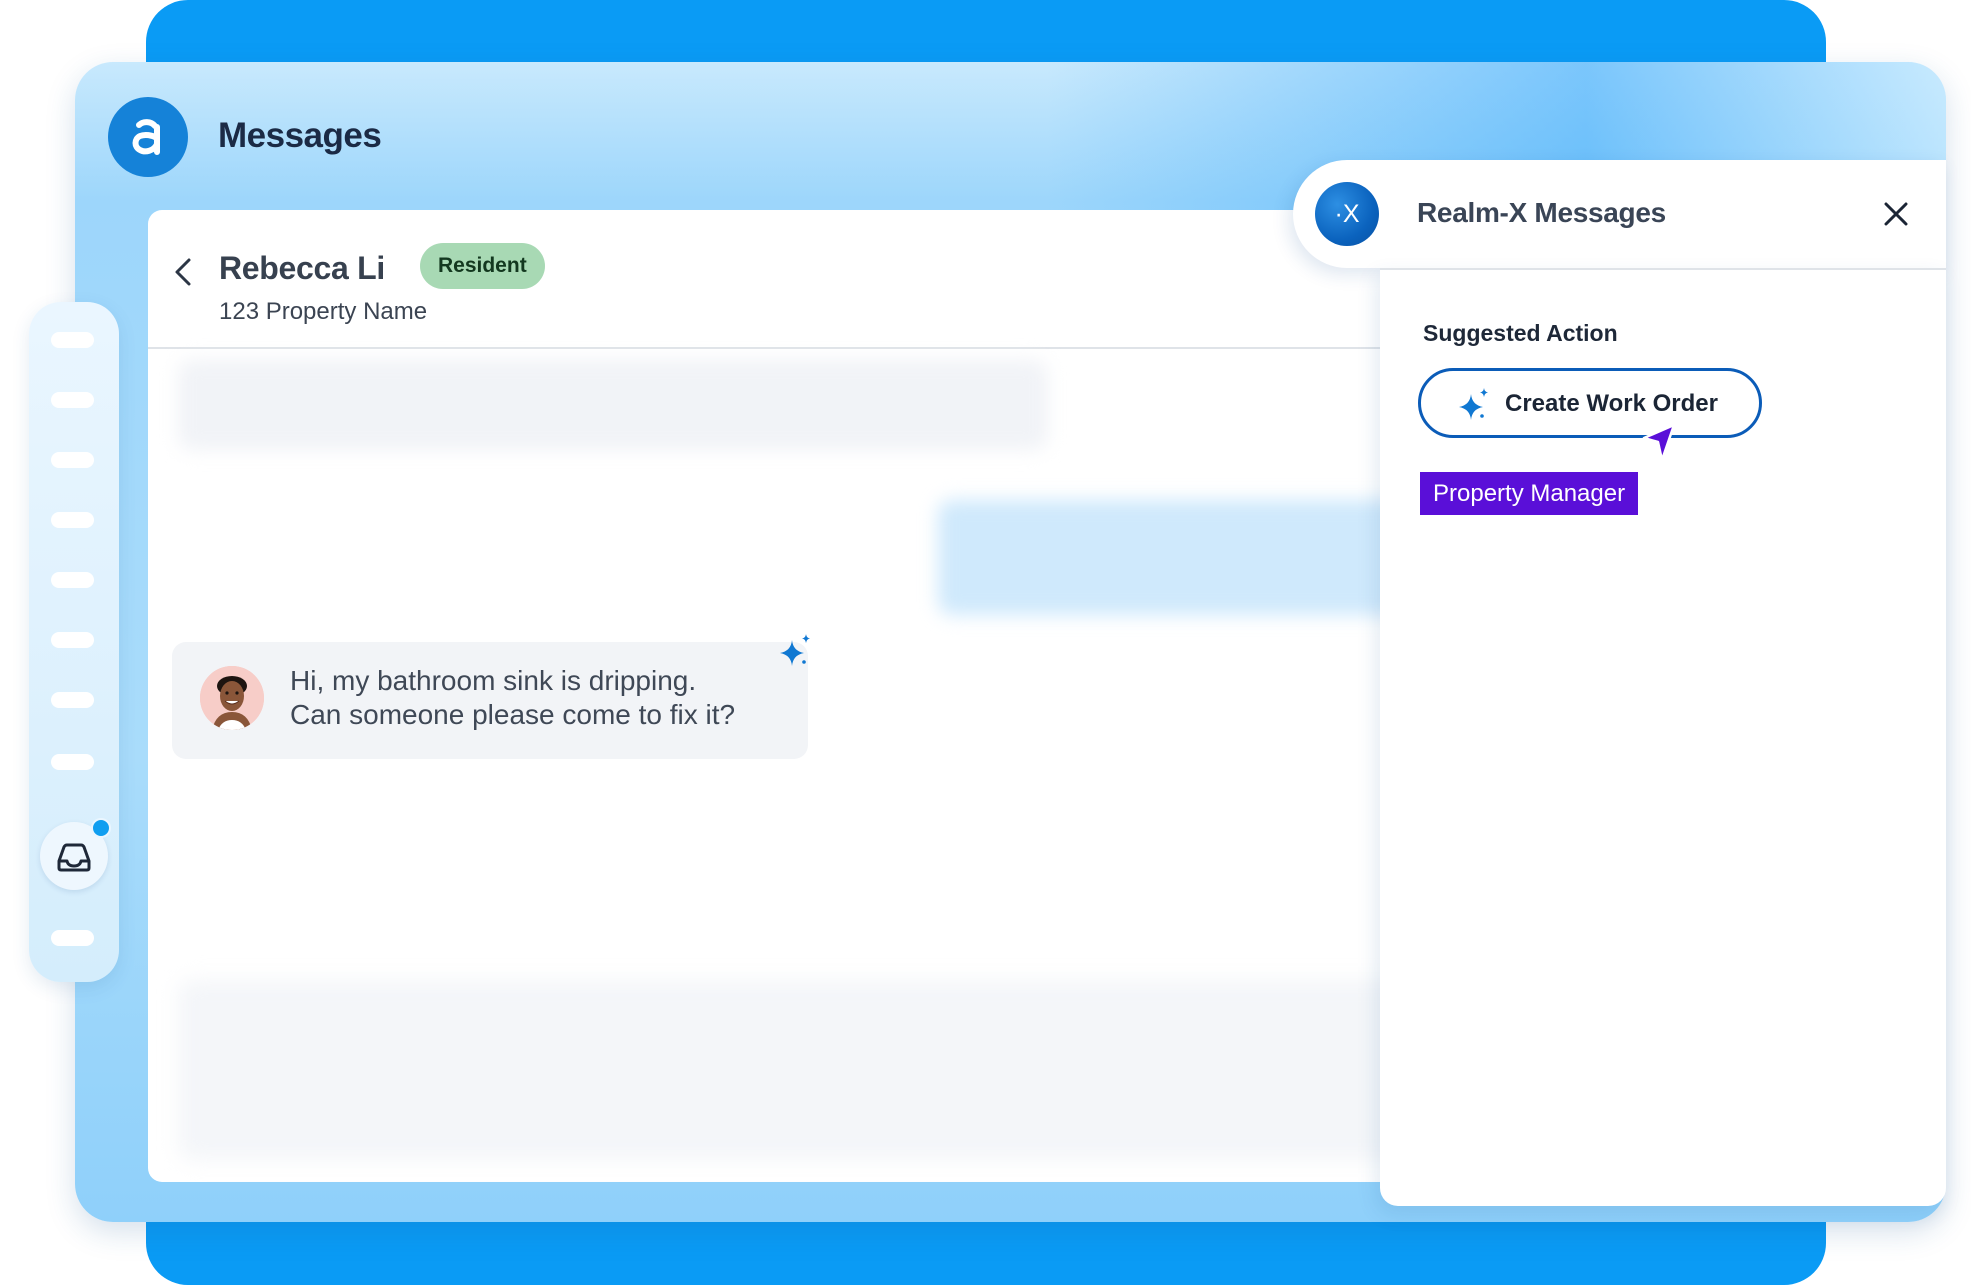  I want to click on notification-dot, so click(101, 828).